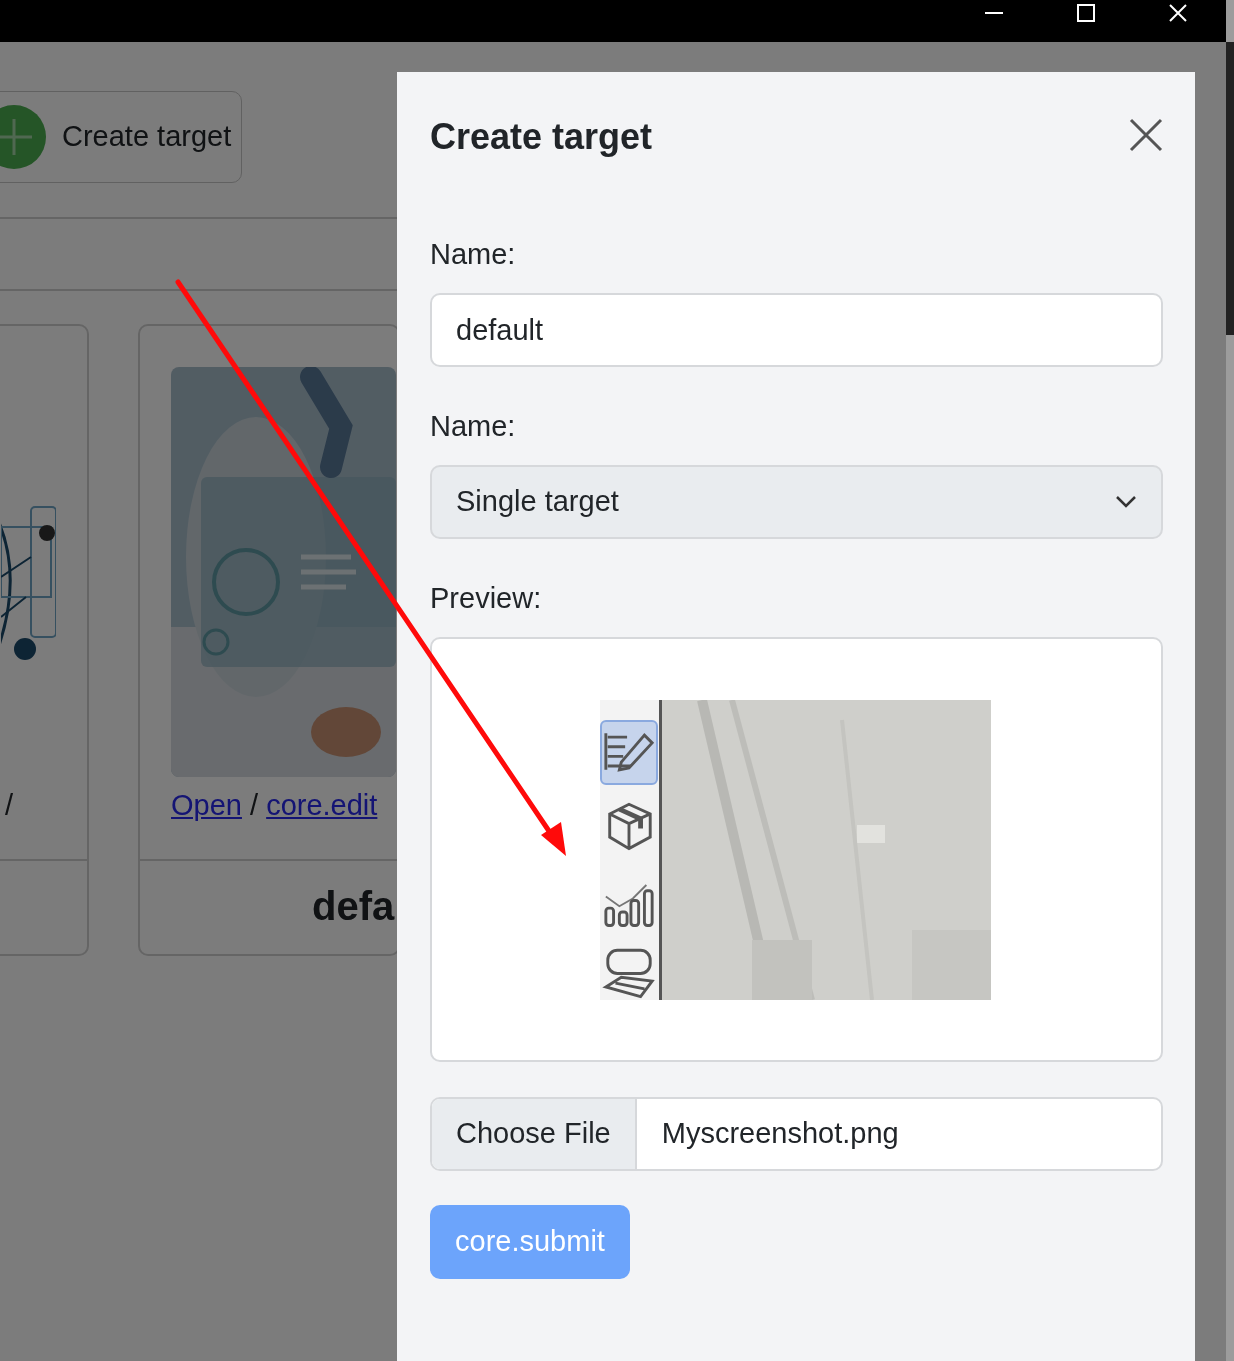 This screenshot has width=1234, height=1361. Describe the element at coordinates (1230, 188) in the screenshot. I see `scrollbar-thumb` at that location.